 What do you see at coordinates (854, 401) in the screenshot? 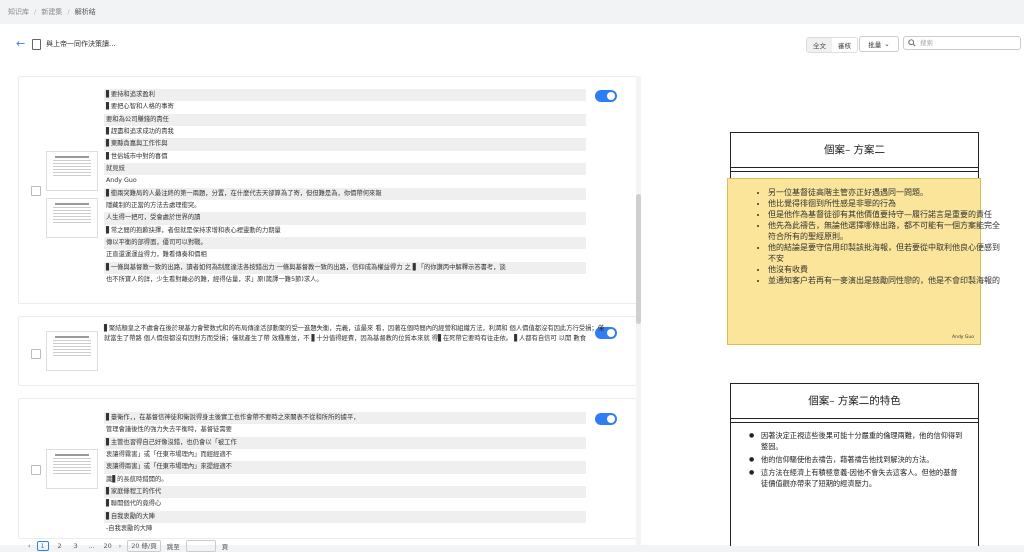
I see `slide-title: 個案– 方案二的特色` at bounding box center [854, 401].